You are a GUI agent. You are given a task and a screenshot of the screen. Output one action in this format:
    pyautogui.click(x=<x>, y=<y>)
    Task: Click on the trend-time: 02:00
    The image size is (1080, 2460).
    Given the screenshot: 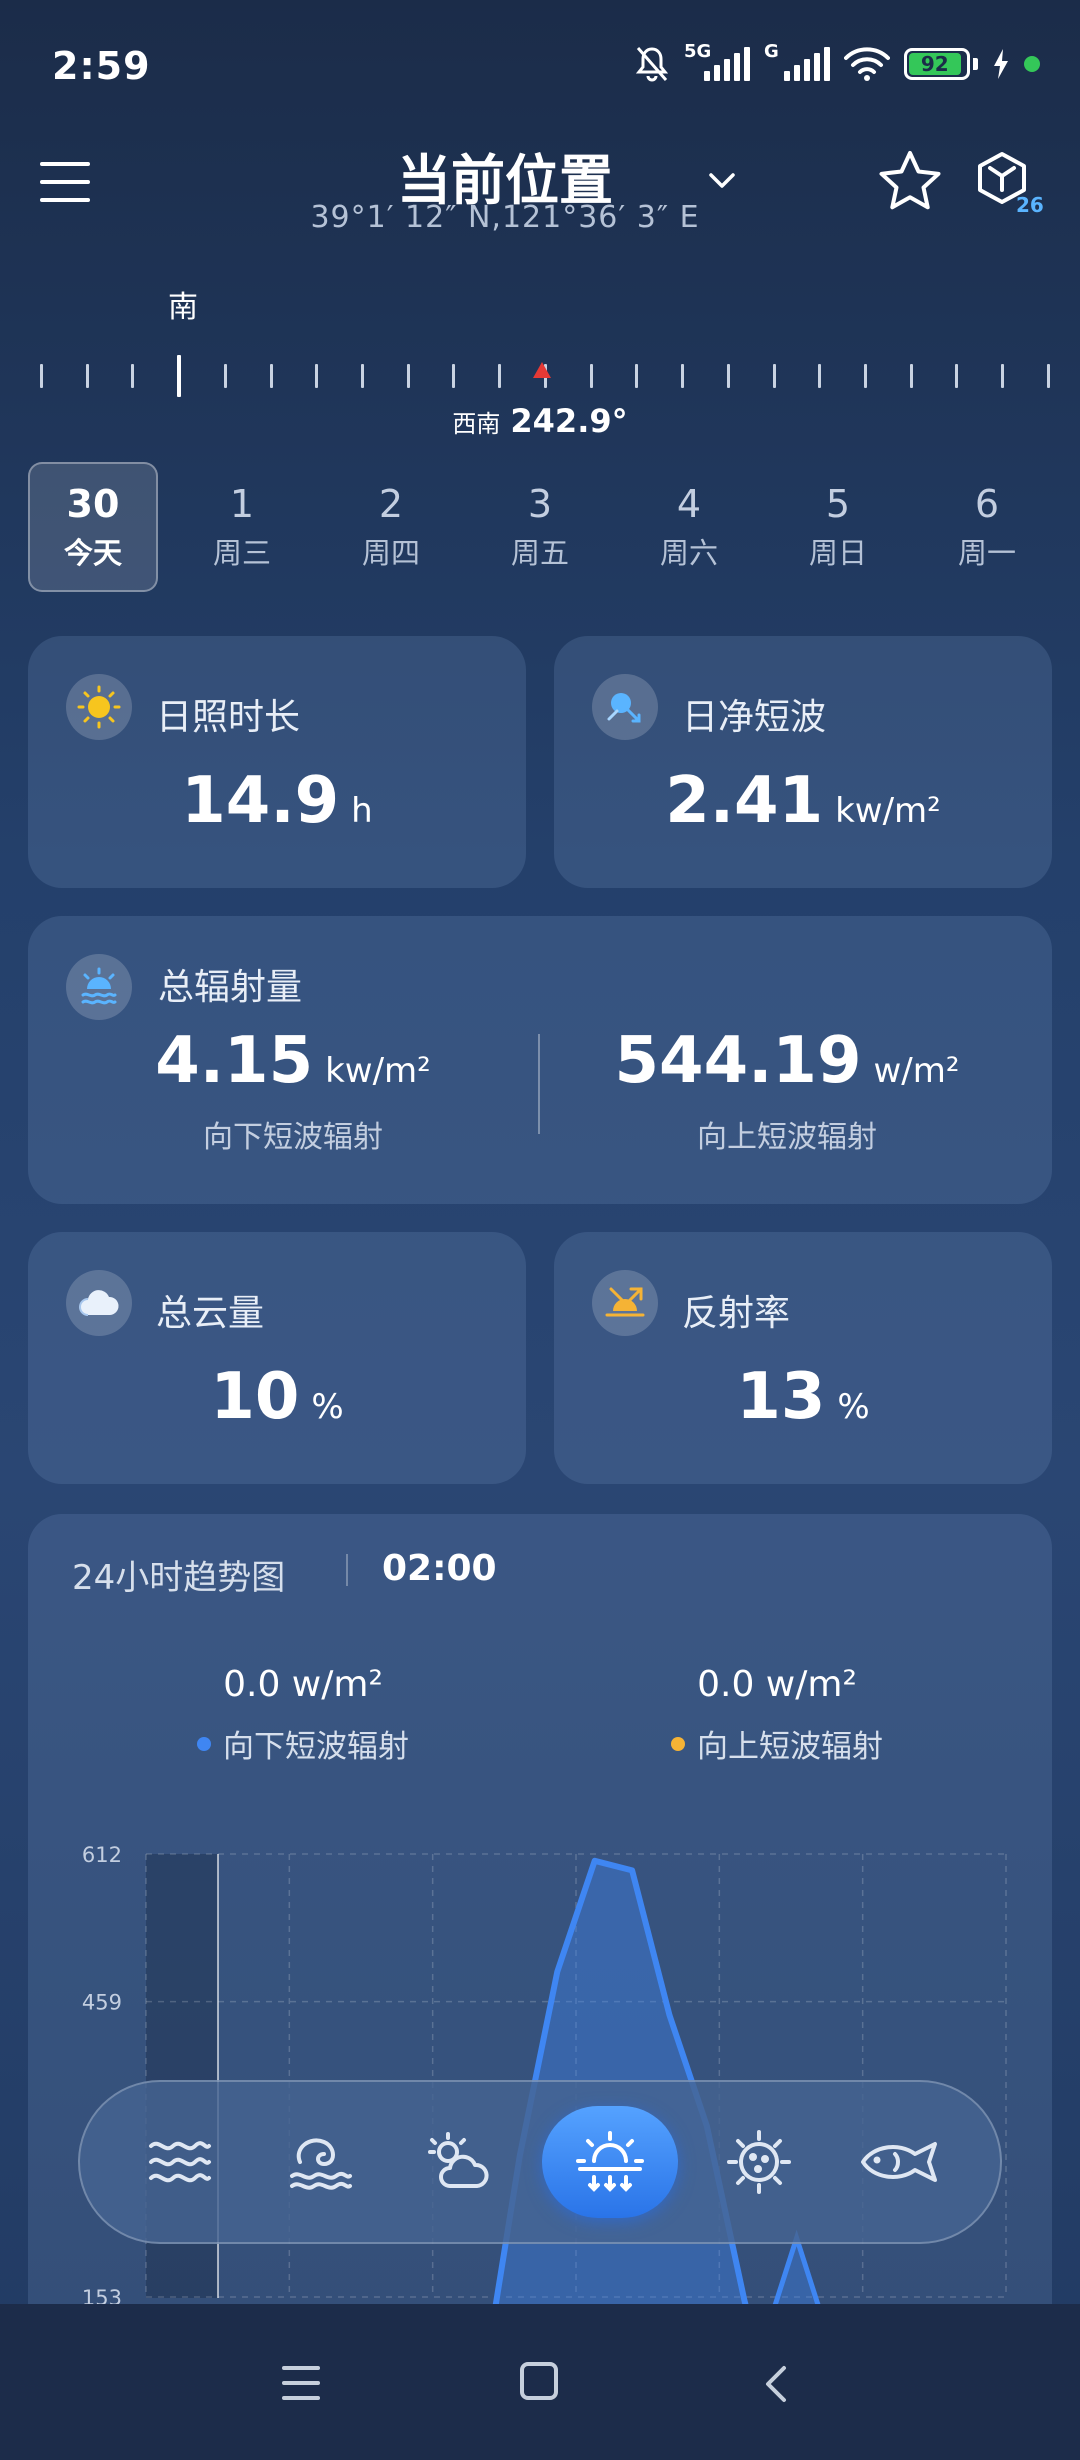 What is the action you would take?
    pyautogui.click(x=439, y=1568)
    